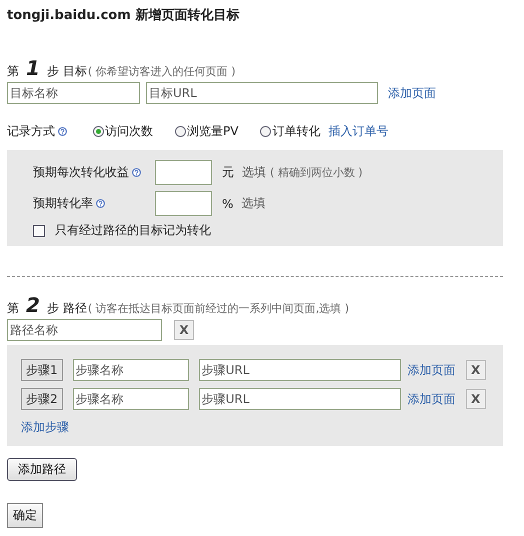  I want to click on radio-label: 订单转化, so click(296, 131).